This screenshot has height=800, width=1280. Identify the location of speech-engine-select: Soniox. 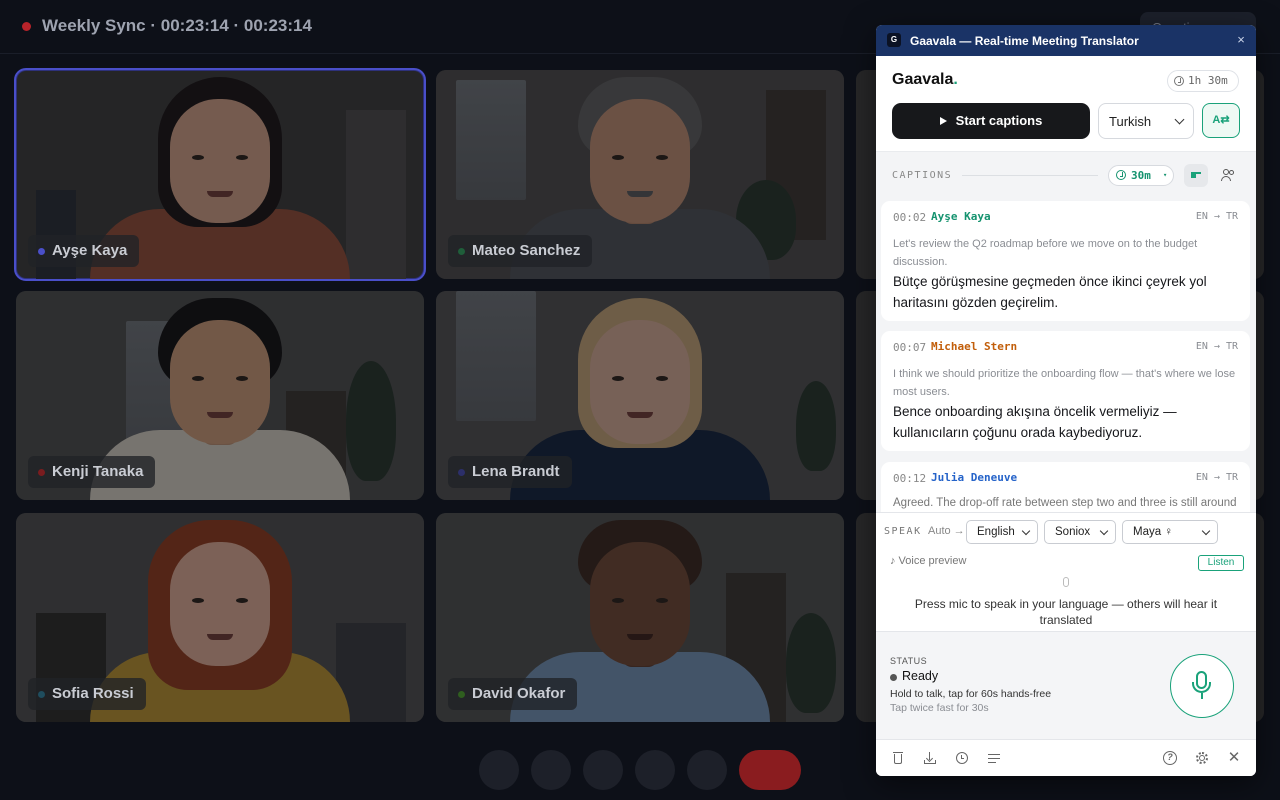
(1080, 532).